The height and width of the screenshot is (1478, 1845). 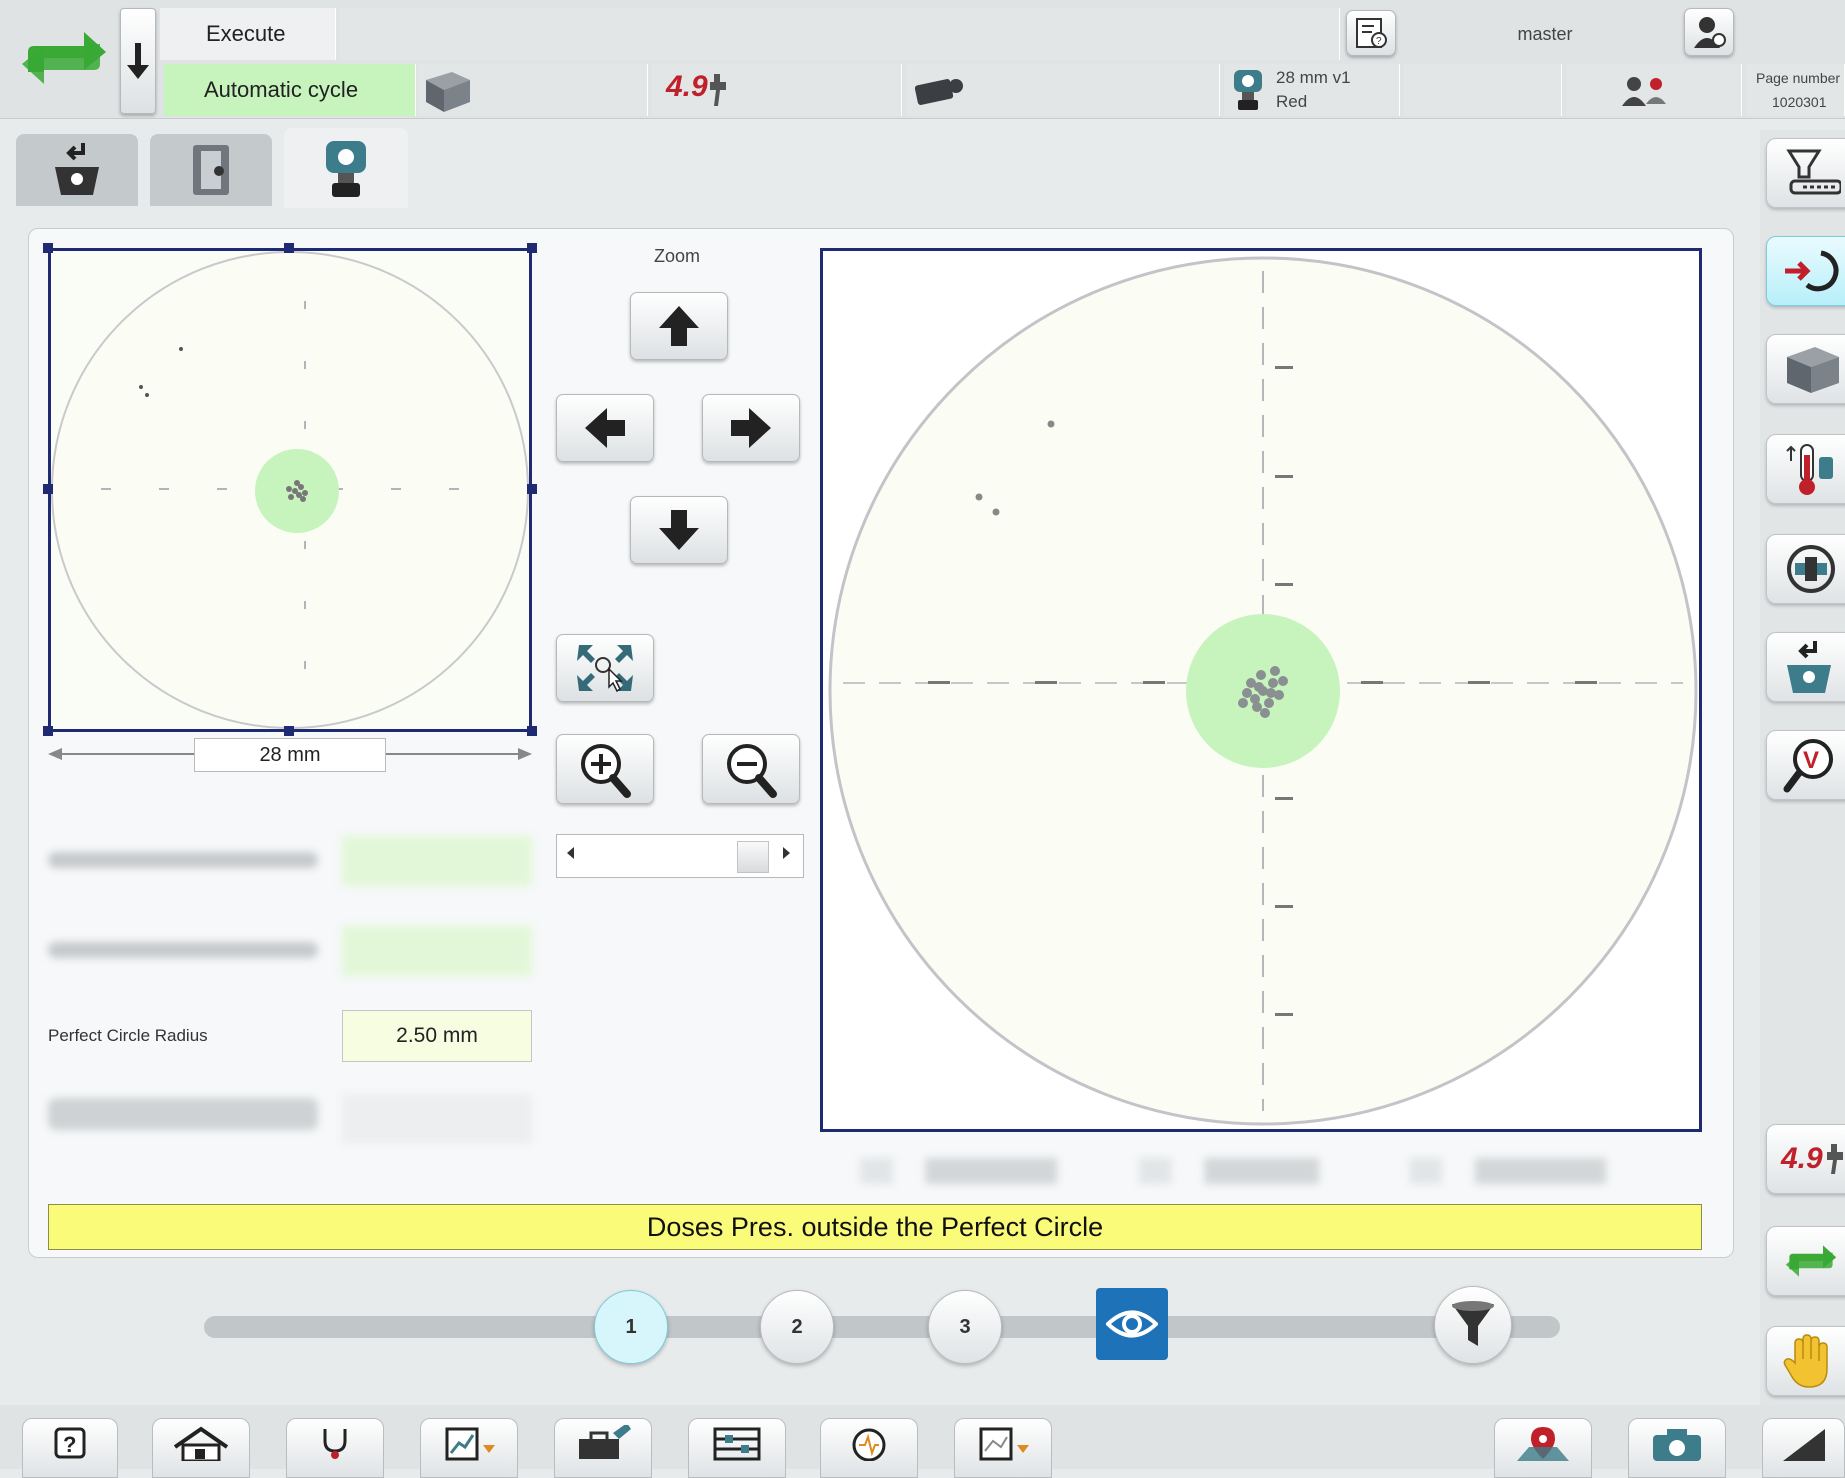 What do you see at coordinates (777, 90) in the screenshot?
I see `weight-cell: 4.9` at bounding box center [777, 90].